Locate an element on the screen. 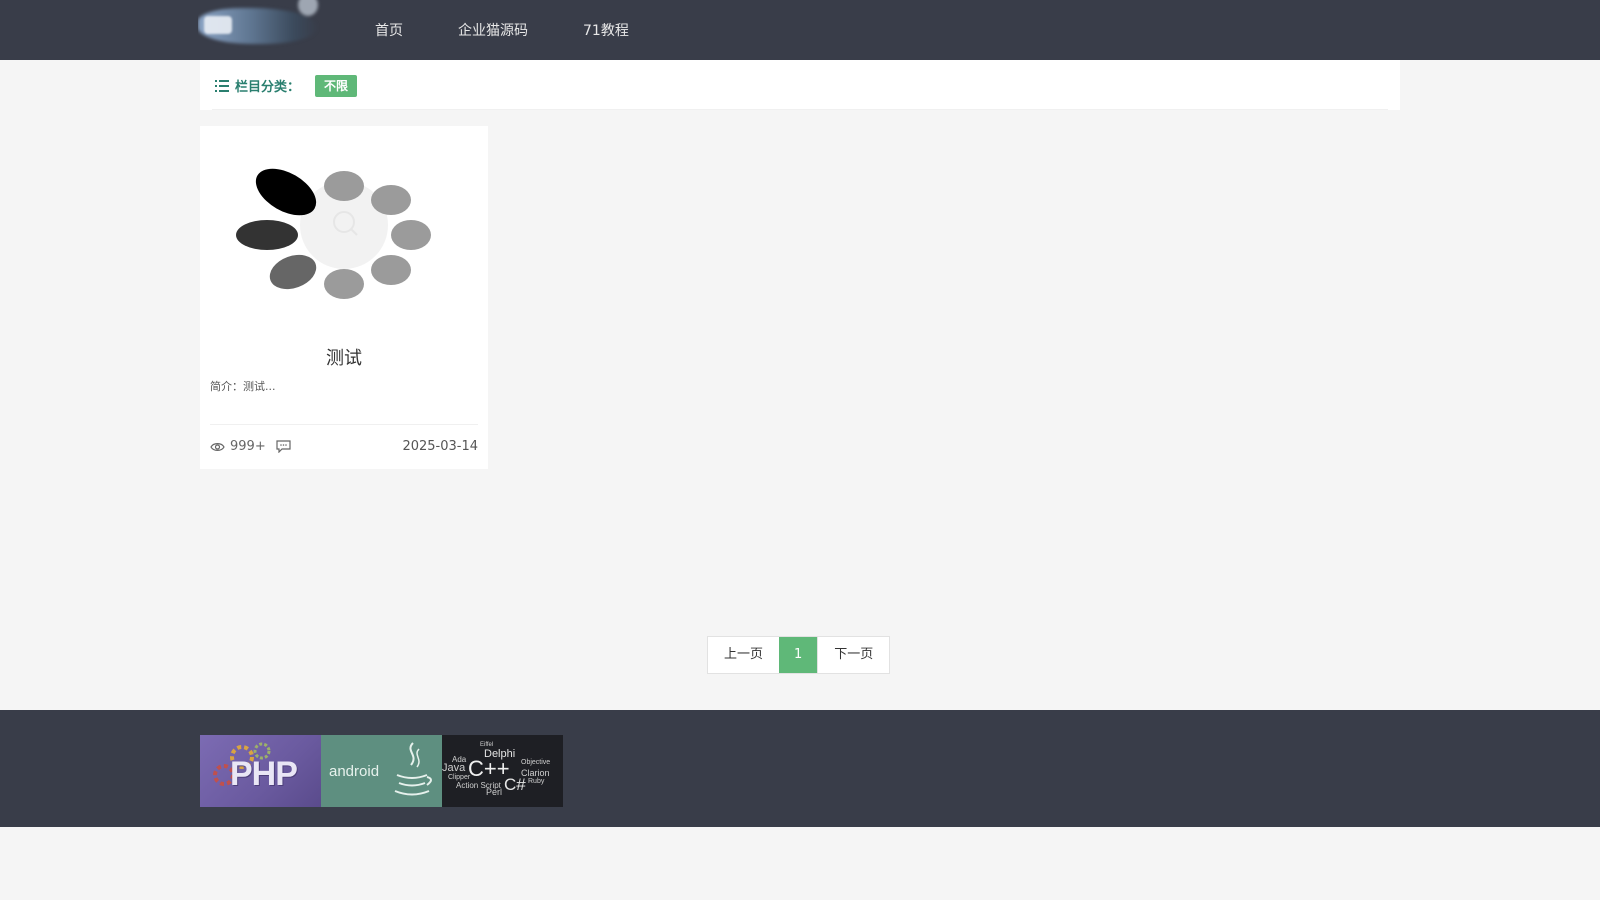 This screenshot has height=900, width=1600. lang-word: C# is located at coordinates (515, 784).